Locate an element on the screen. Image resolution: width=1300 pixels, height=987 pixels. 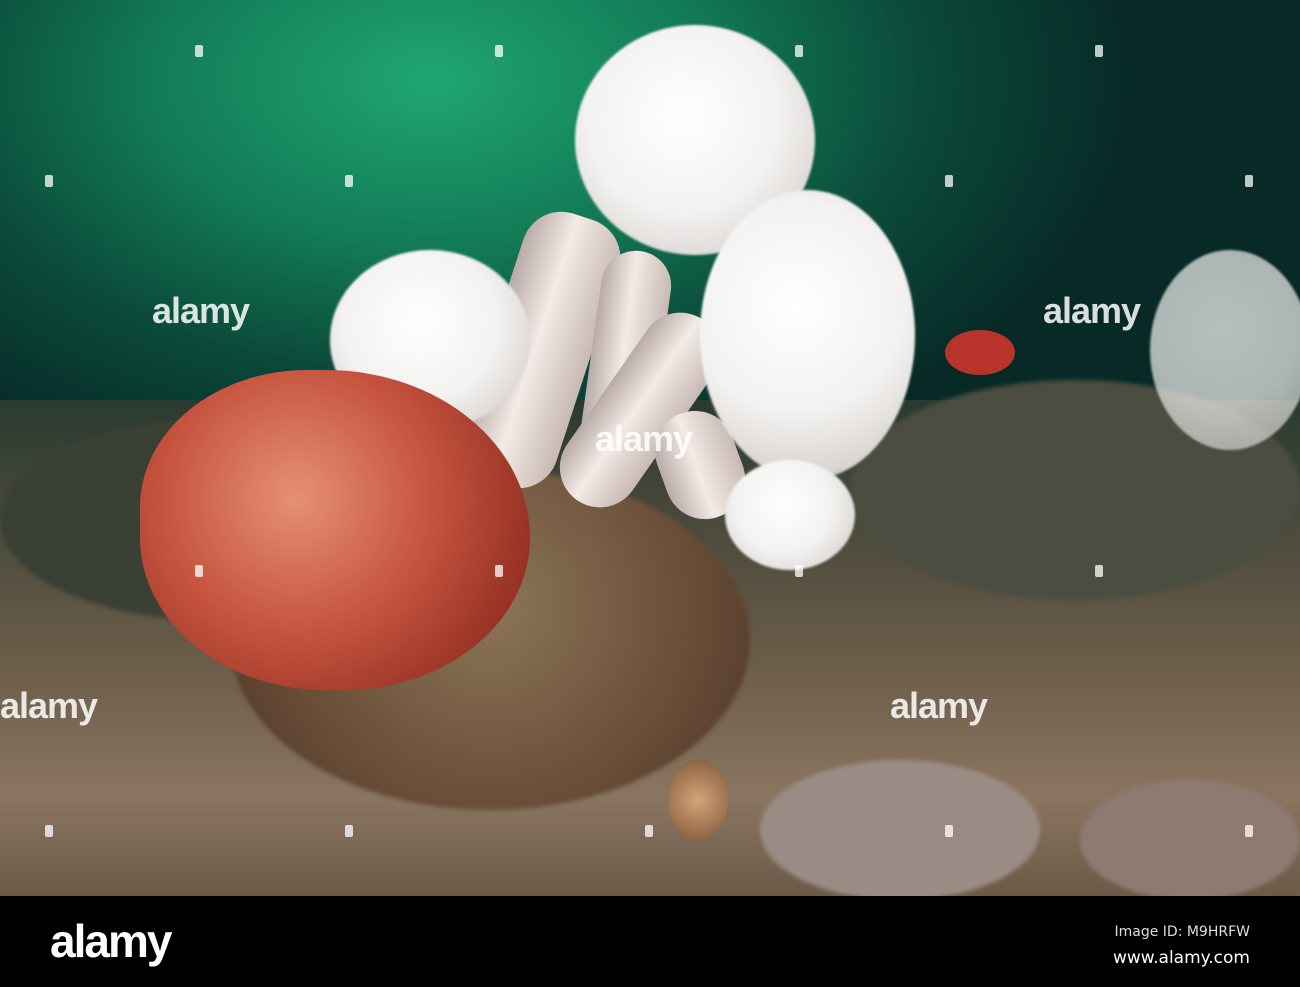
rockfish-small is located at coordinates (698, 800).